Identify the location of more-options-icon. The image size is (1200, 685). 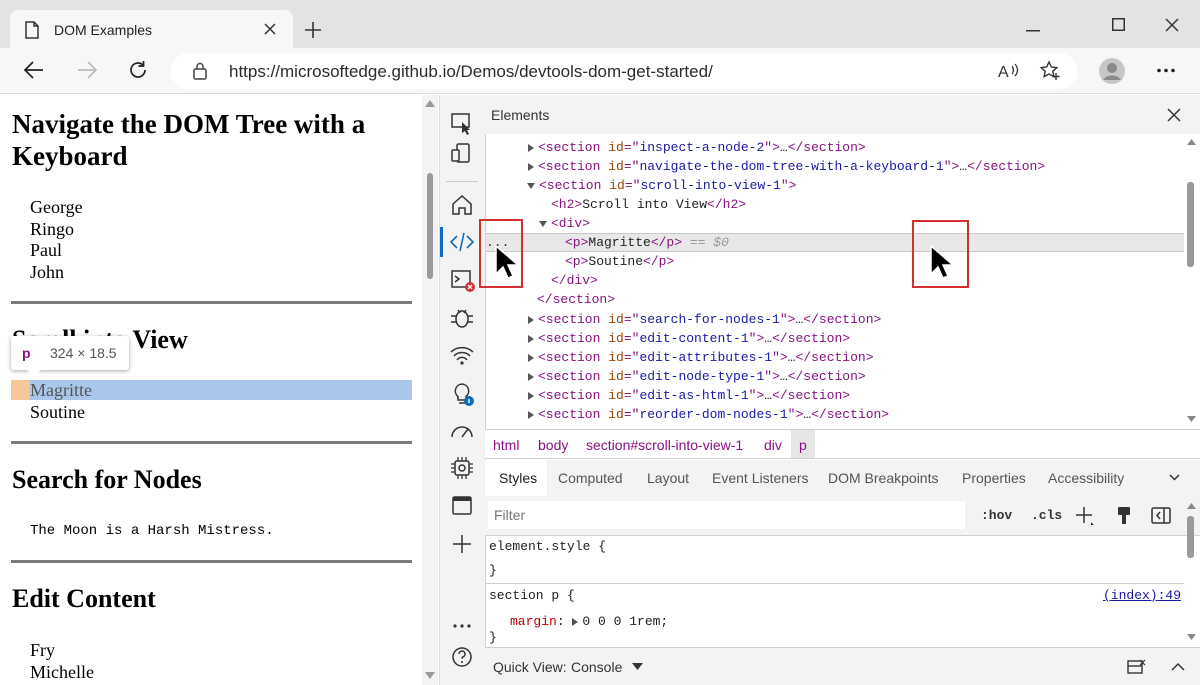
(462, 626).